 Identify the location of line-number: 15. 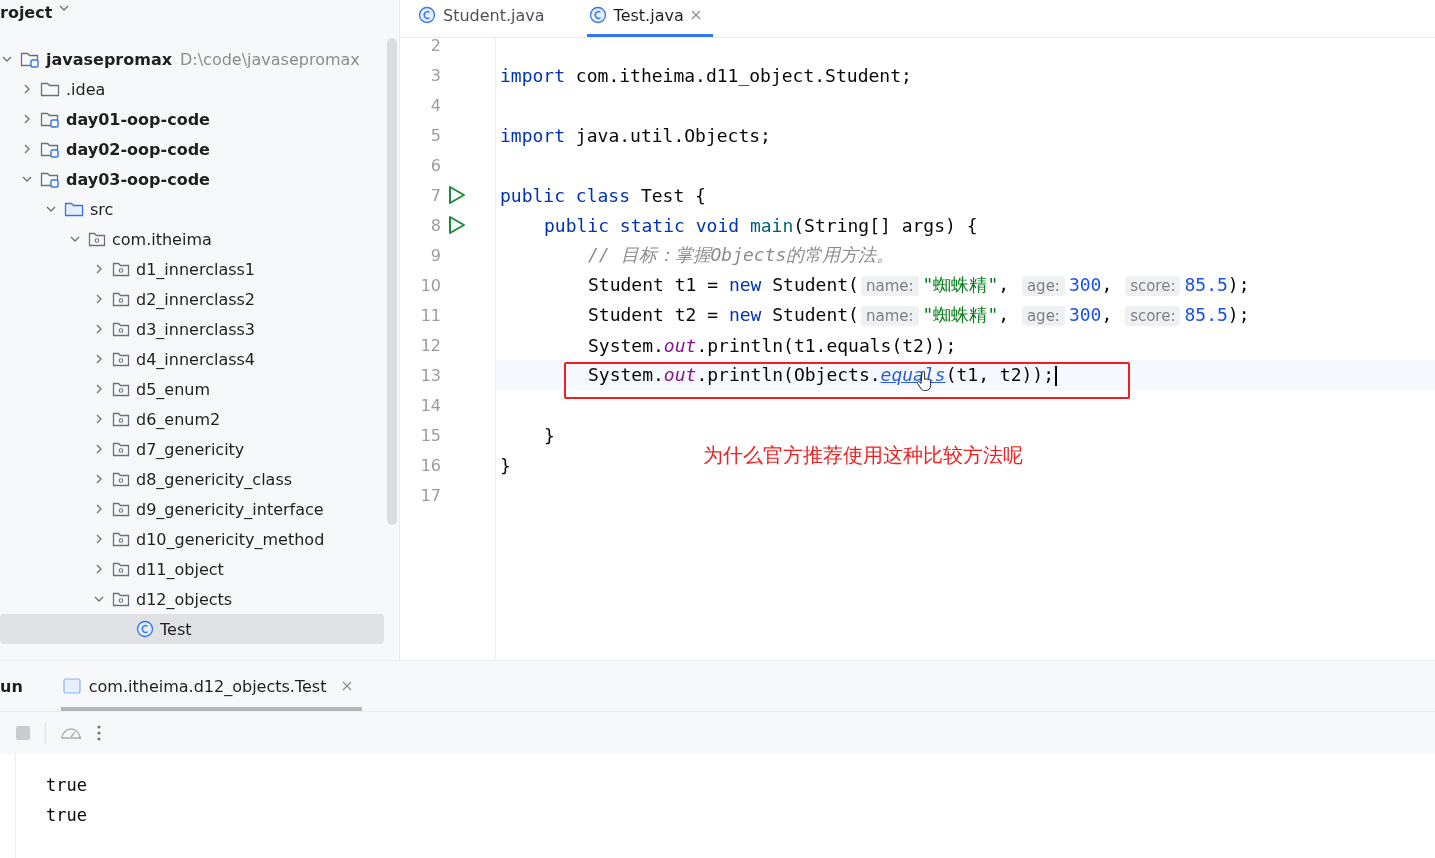
(430, 435).